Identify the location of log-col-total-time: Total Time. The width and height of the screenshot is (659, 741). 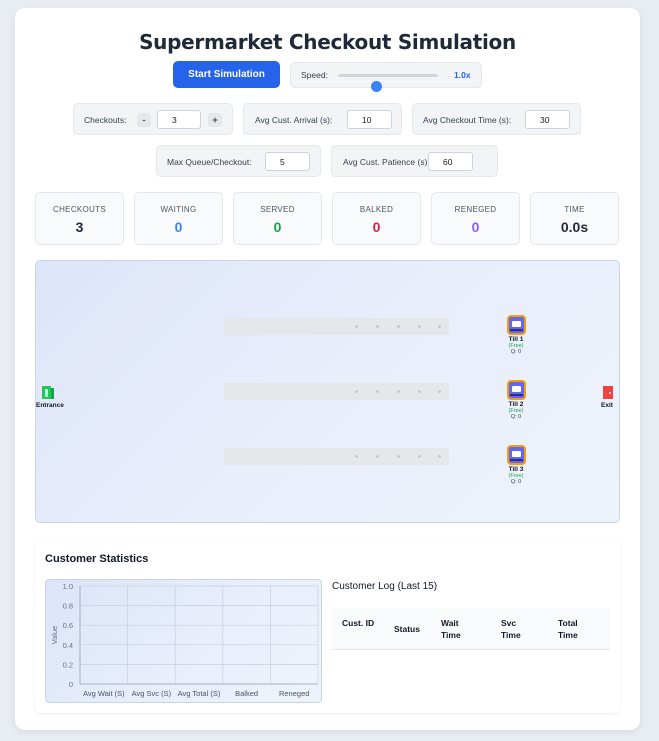
(568, 629).